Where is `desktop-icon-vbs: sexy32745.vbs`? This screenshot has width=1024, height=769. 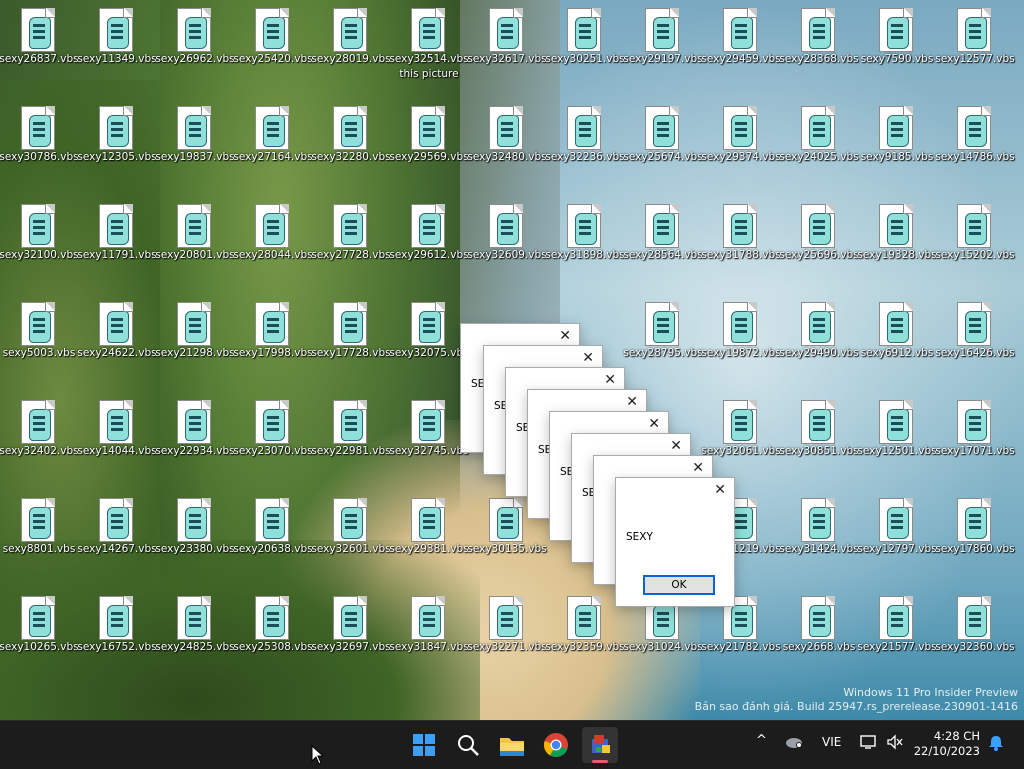 desktop-icon-vbs: sexy32745.vbs is located at coordinates (429, 440).